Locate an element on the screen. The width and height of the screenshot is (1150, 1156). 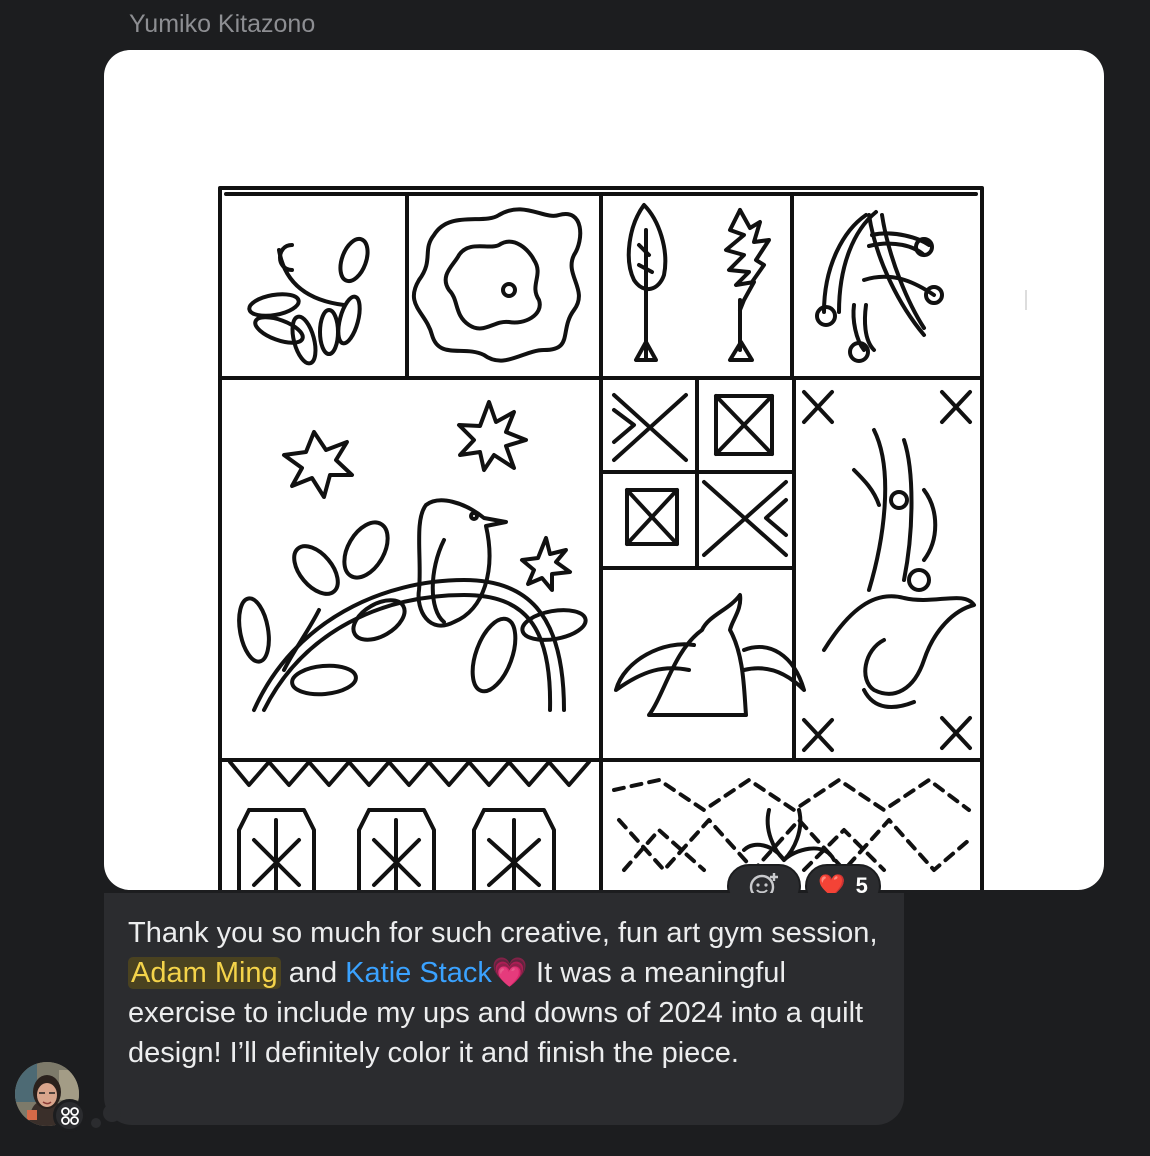
heart-emoji: 💗 is located at coordinates (509, 973).